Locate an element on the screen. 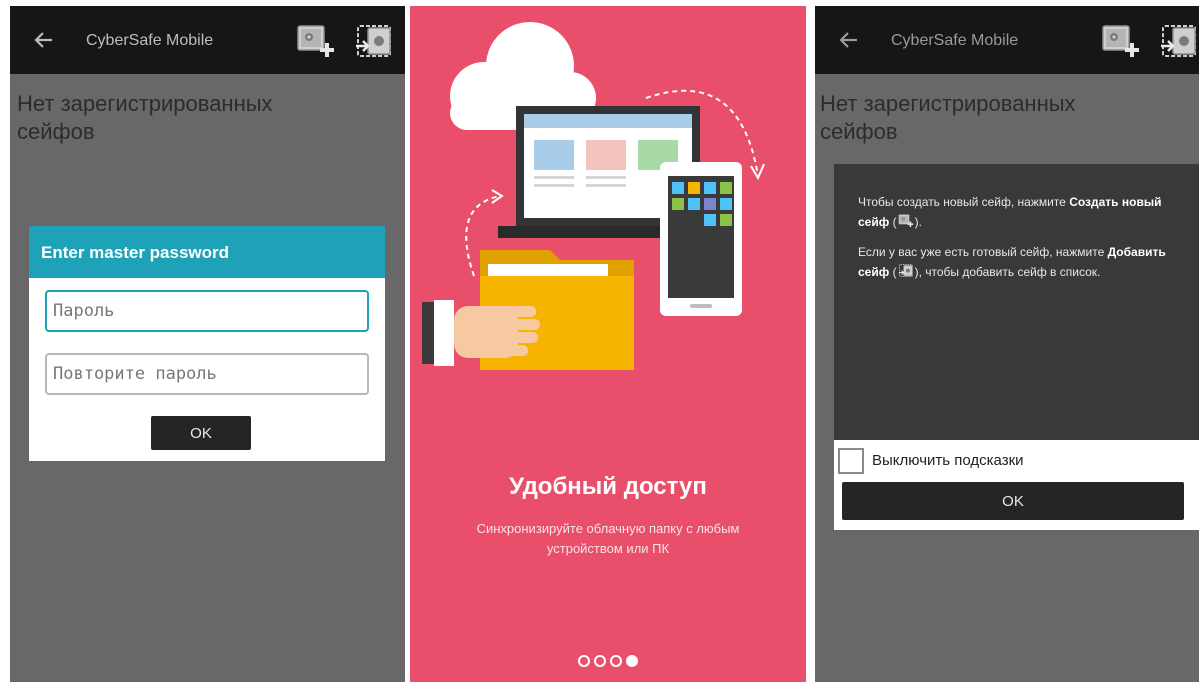  repeat-password-input is located at coordinates (207, 374).